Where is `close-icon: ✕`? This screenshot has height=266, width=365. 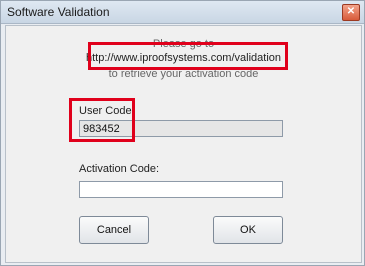 close-icon: ✕ is located at coordinates (351, 12).